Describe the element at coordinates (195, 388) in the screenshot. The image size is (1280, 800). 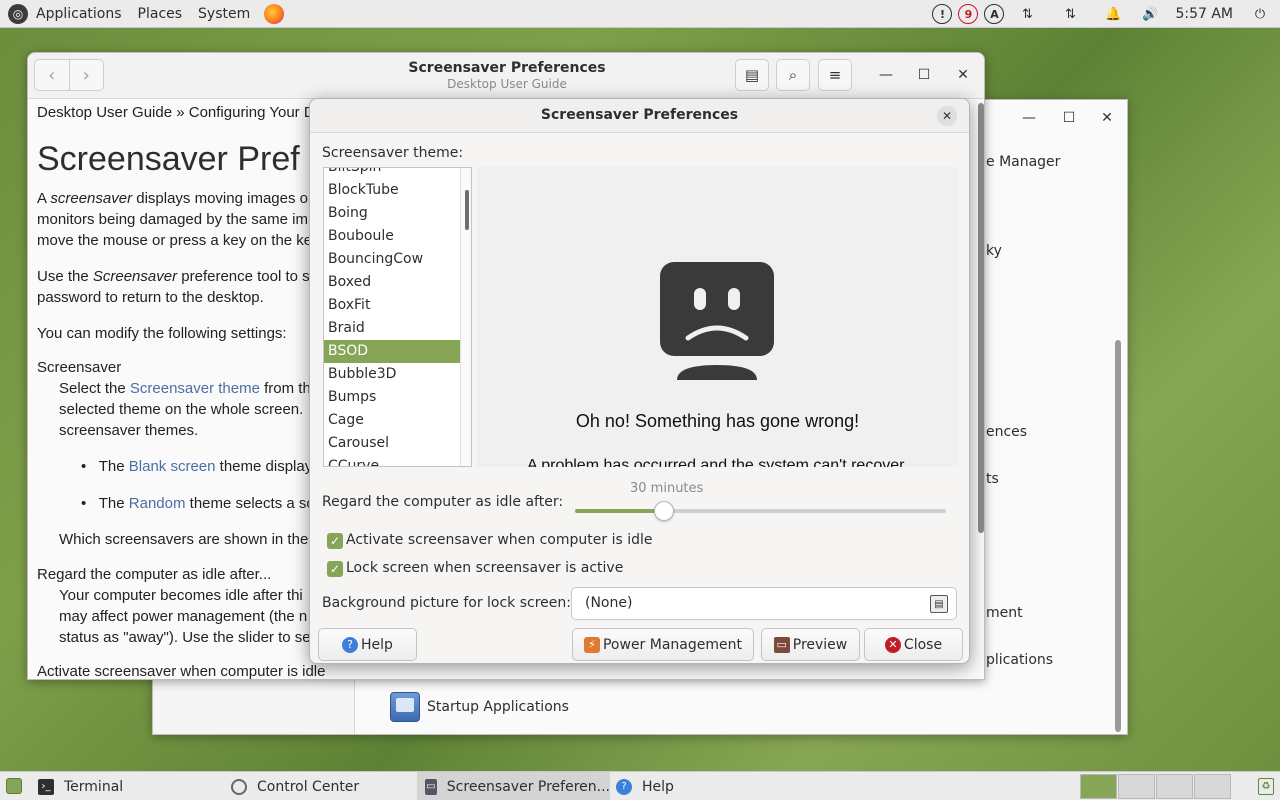
I see `screensaver-theme-link: Screensaver theme` at that location.